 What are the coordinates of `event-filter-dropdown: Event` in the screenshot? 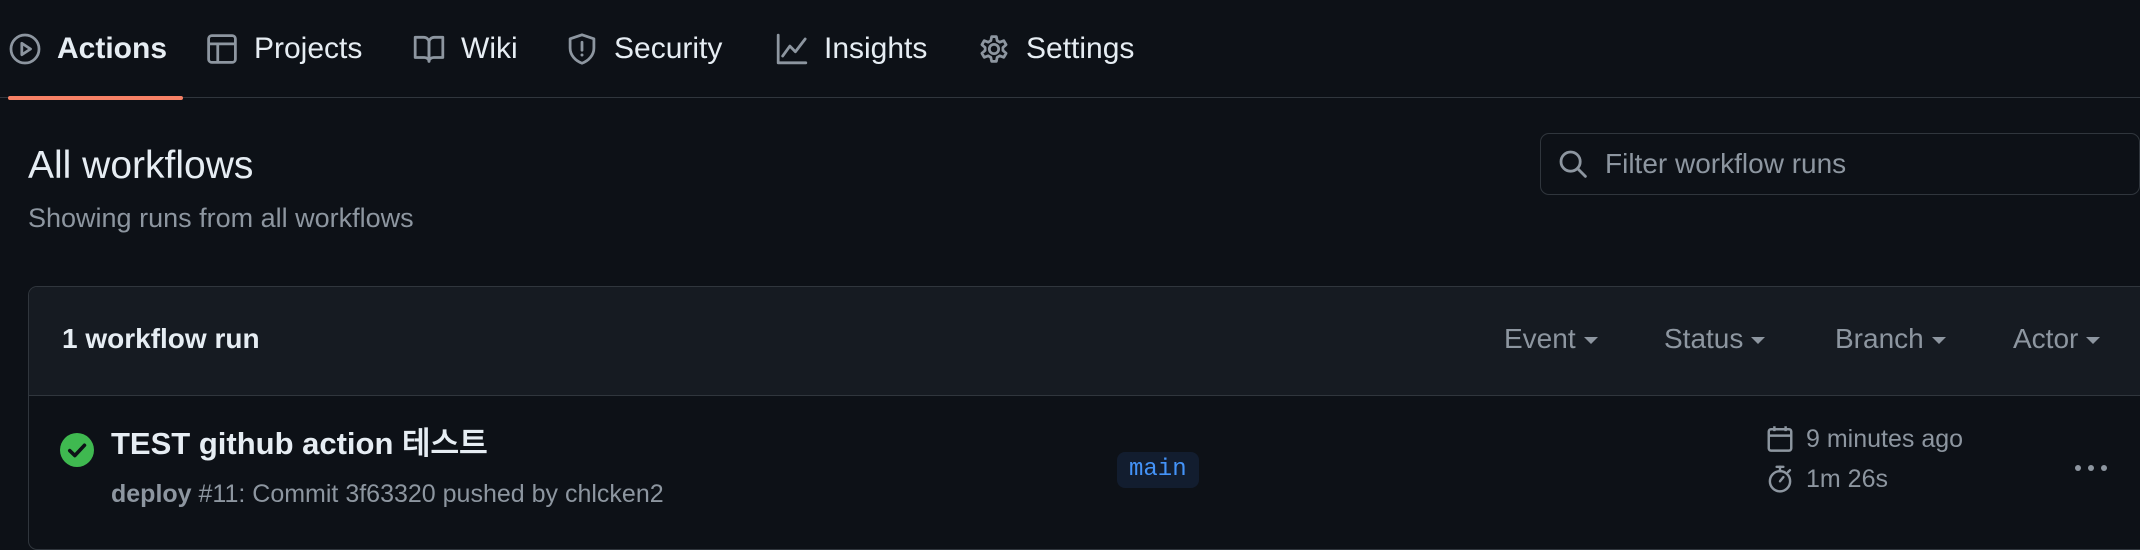 It's located at (1551, 339).